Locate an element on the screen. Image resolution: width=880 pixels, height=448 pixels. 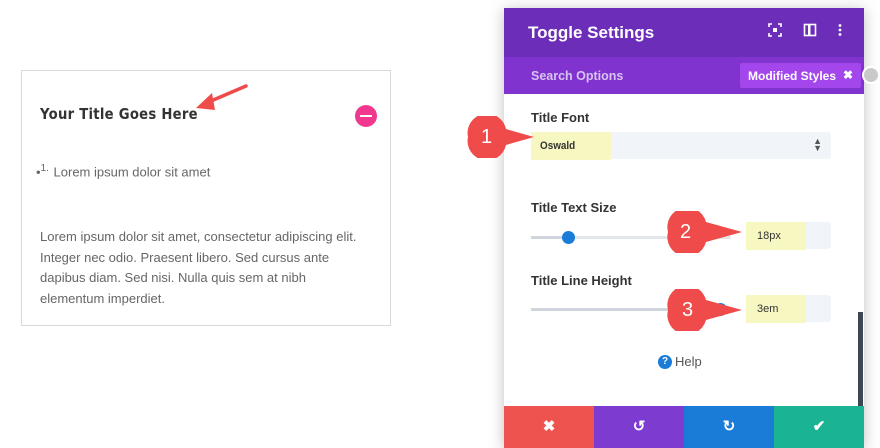
title-font-select: Oswald ▲ ▼ is located at coordinates (681, 146).